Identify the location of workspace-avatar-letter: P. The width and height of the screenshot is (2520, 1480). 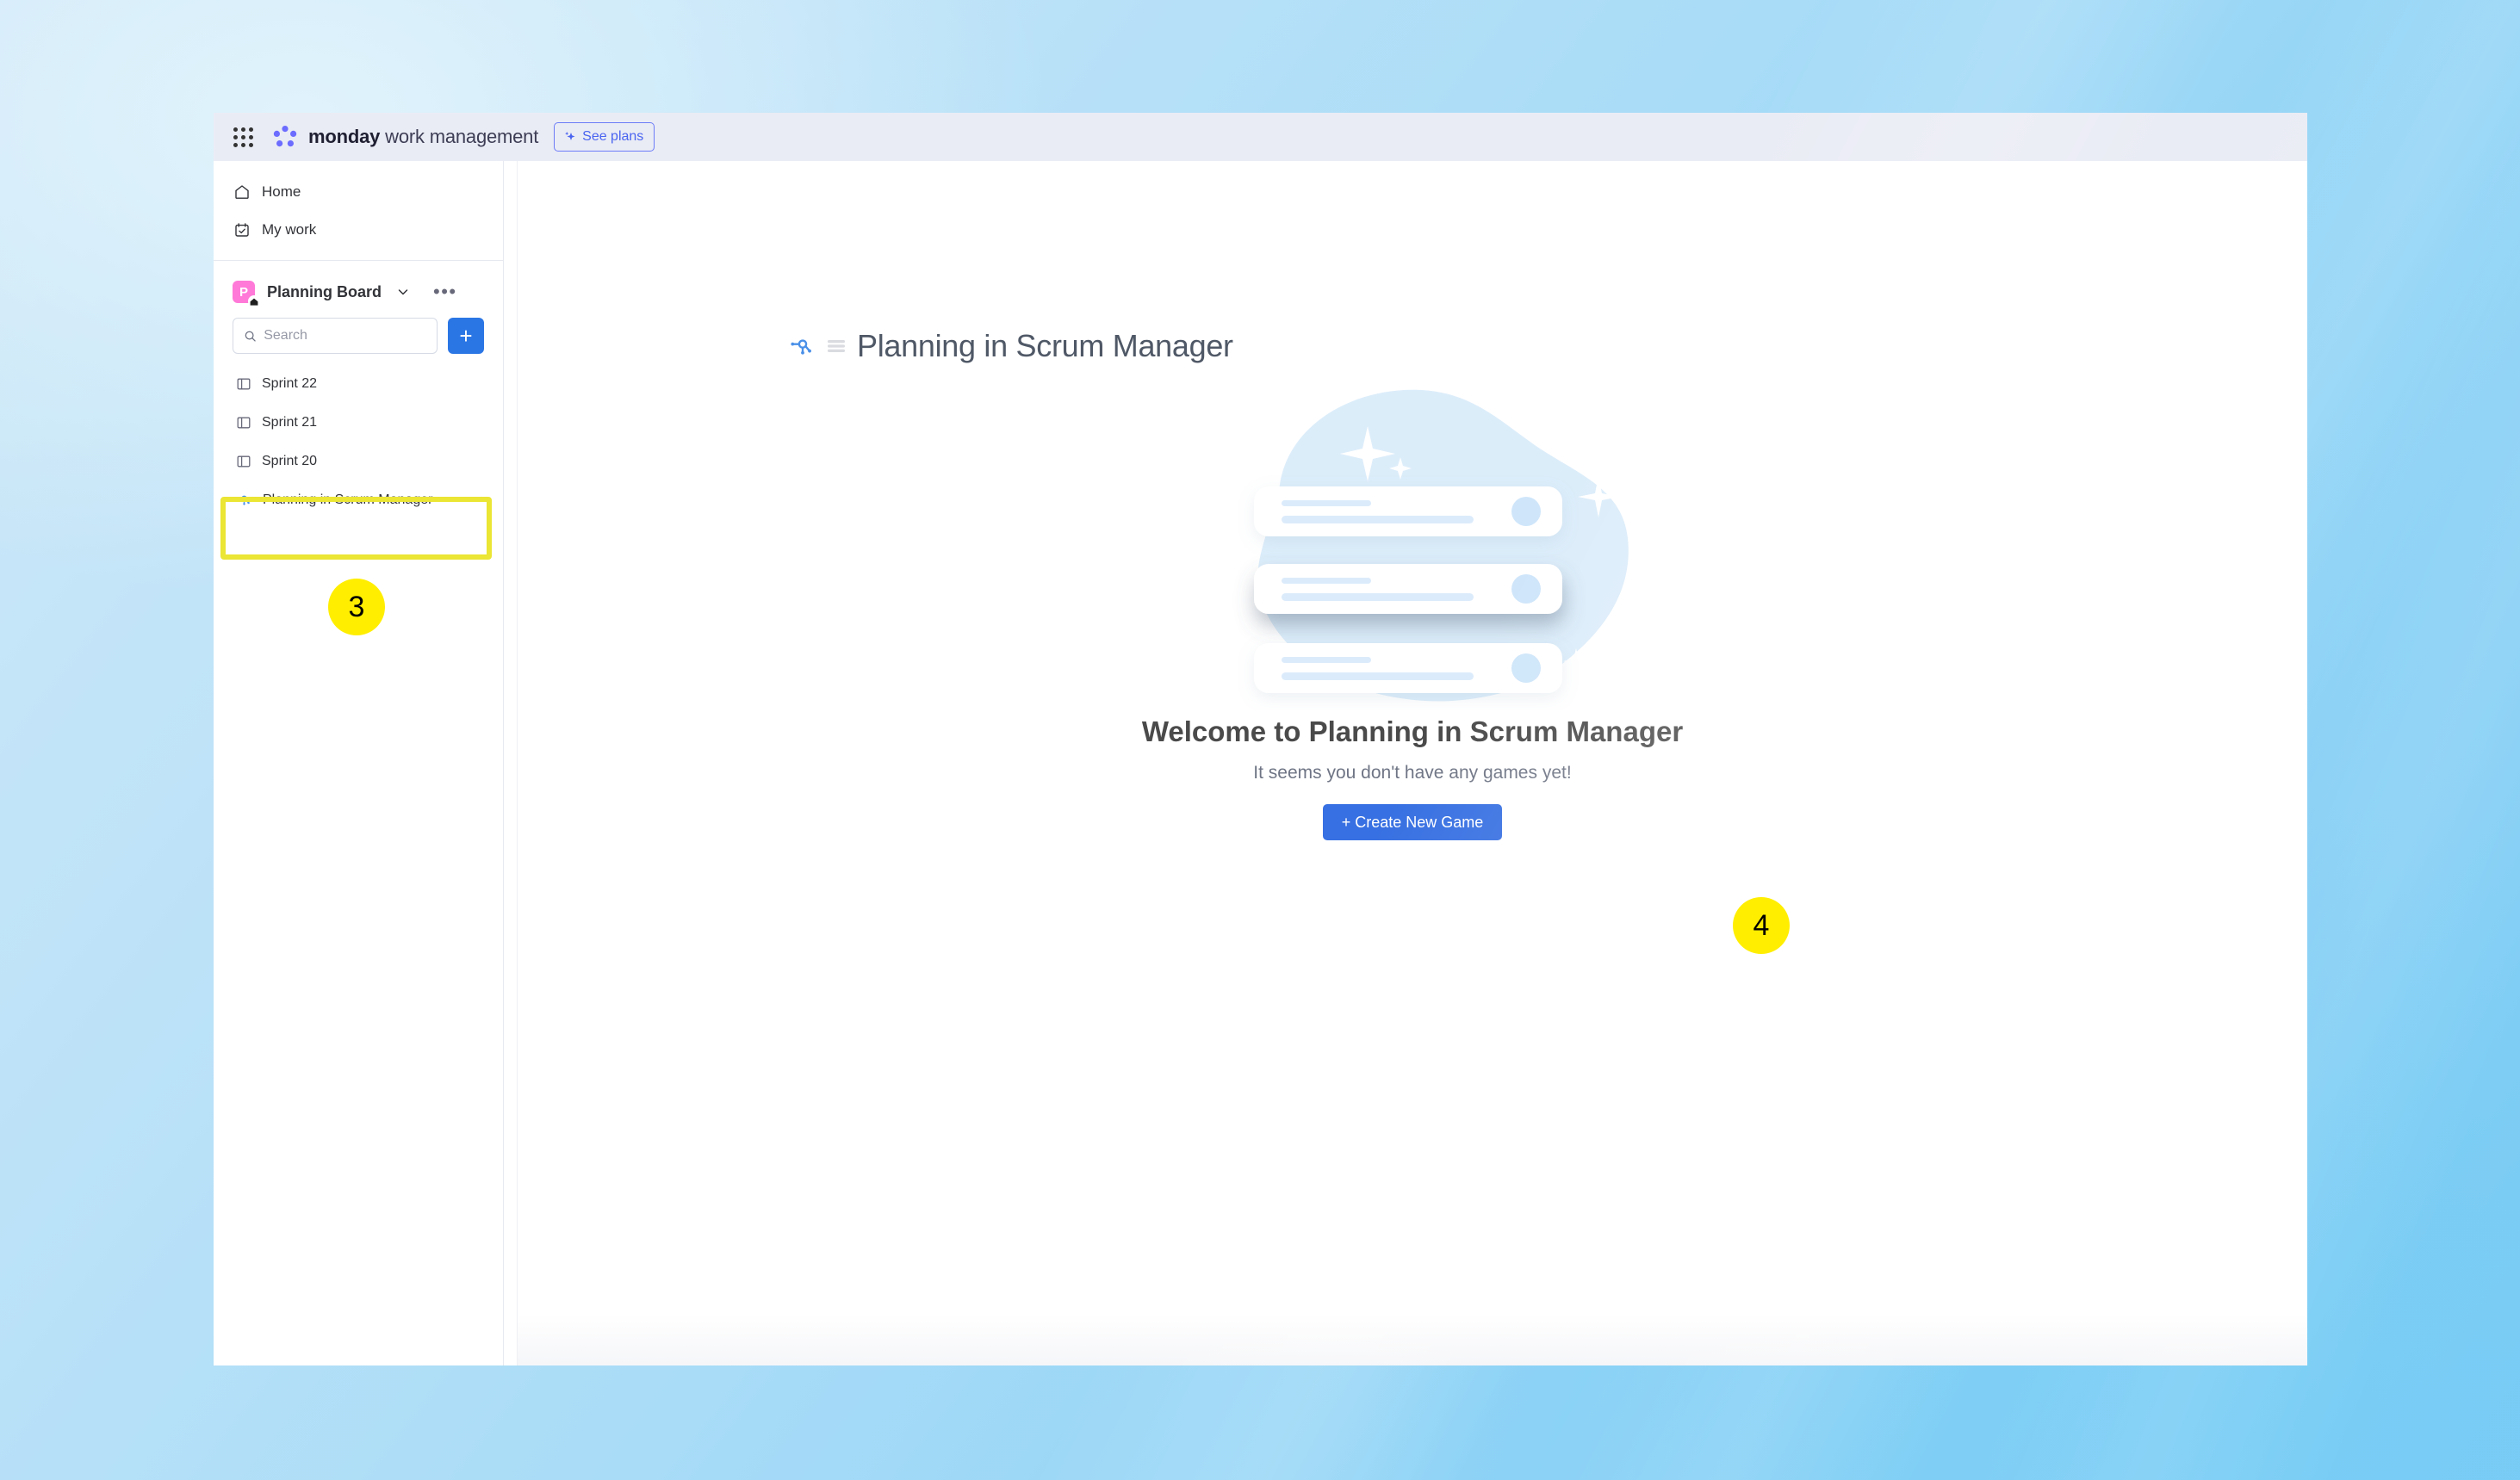
(243, 292).